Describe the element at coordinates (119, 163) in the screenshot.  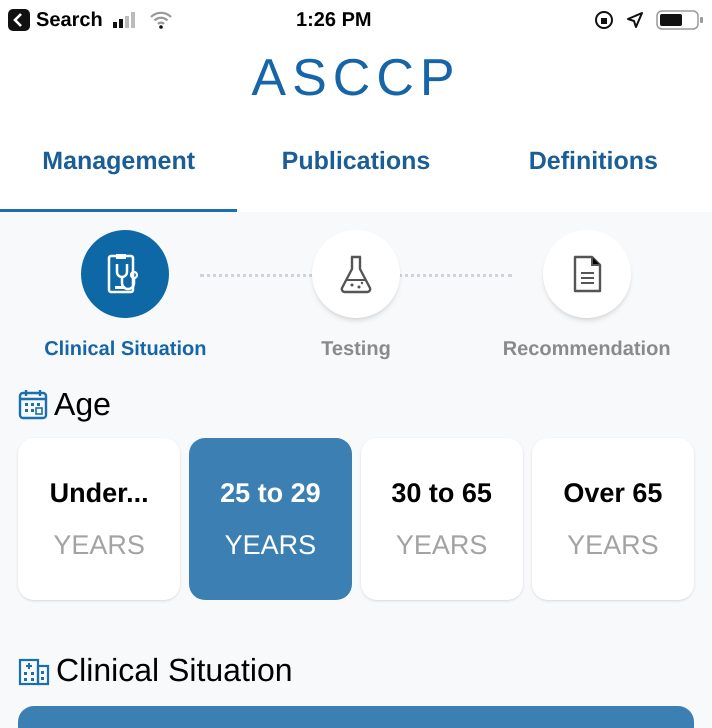
I see `tab: Management` at that location.